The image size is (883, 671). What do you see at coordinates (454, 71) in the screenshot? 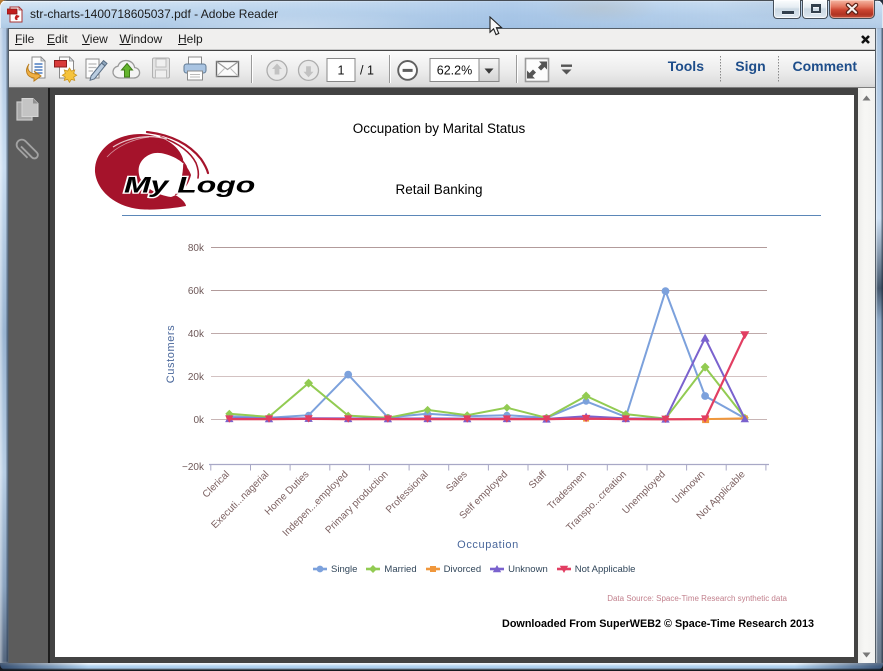
I see `svg-text: 62.2%` at bounding box center [454, 71].